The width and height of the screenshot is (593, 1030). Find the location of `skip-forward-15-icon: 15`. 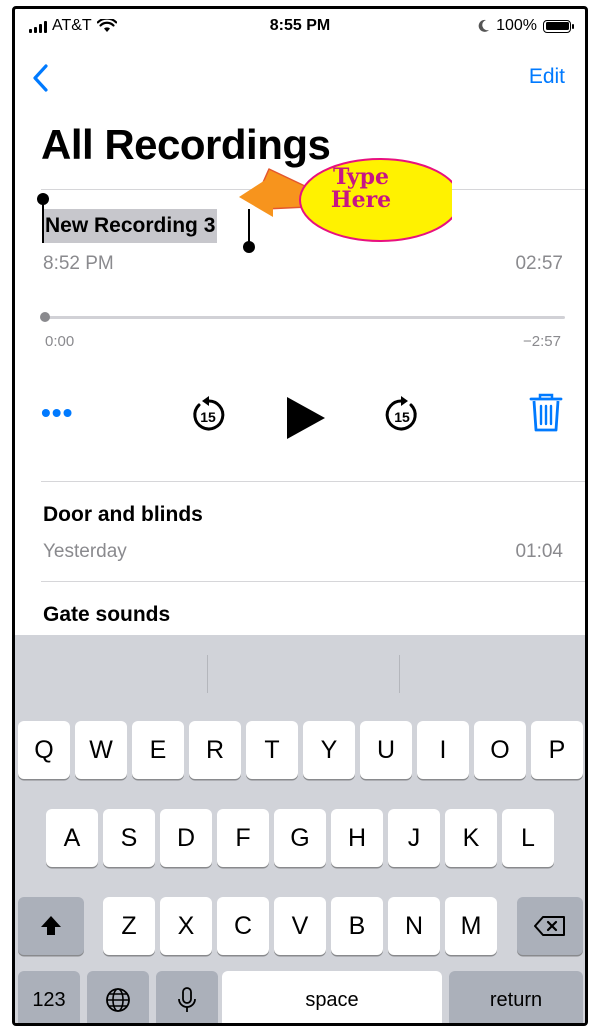

skip-forward-15-icon: 15 is located at coordinates (402, 415).